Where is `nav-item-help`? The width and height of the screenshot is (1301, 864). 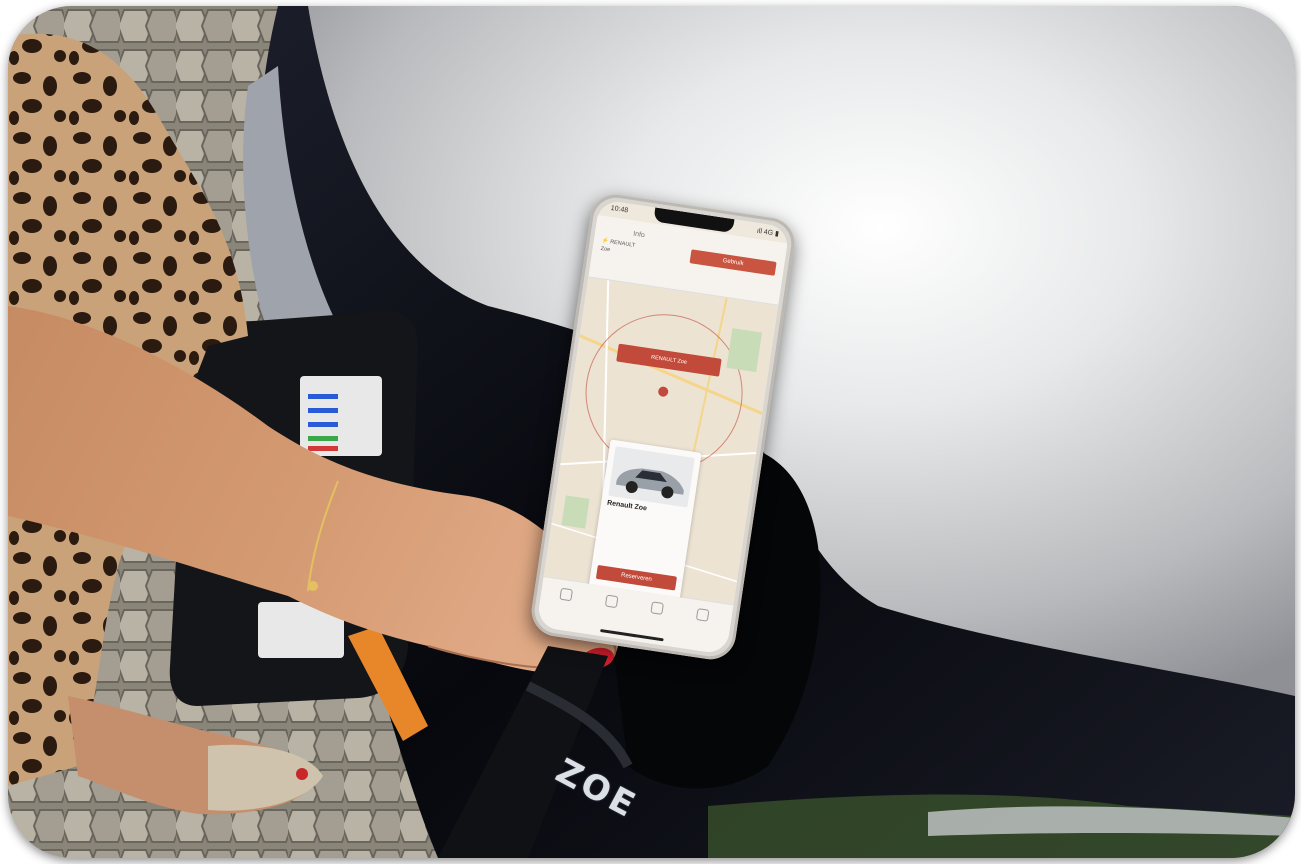
nav-item-help is located at coordinates (703, 617).